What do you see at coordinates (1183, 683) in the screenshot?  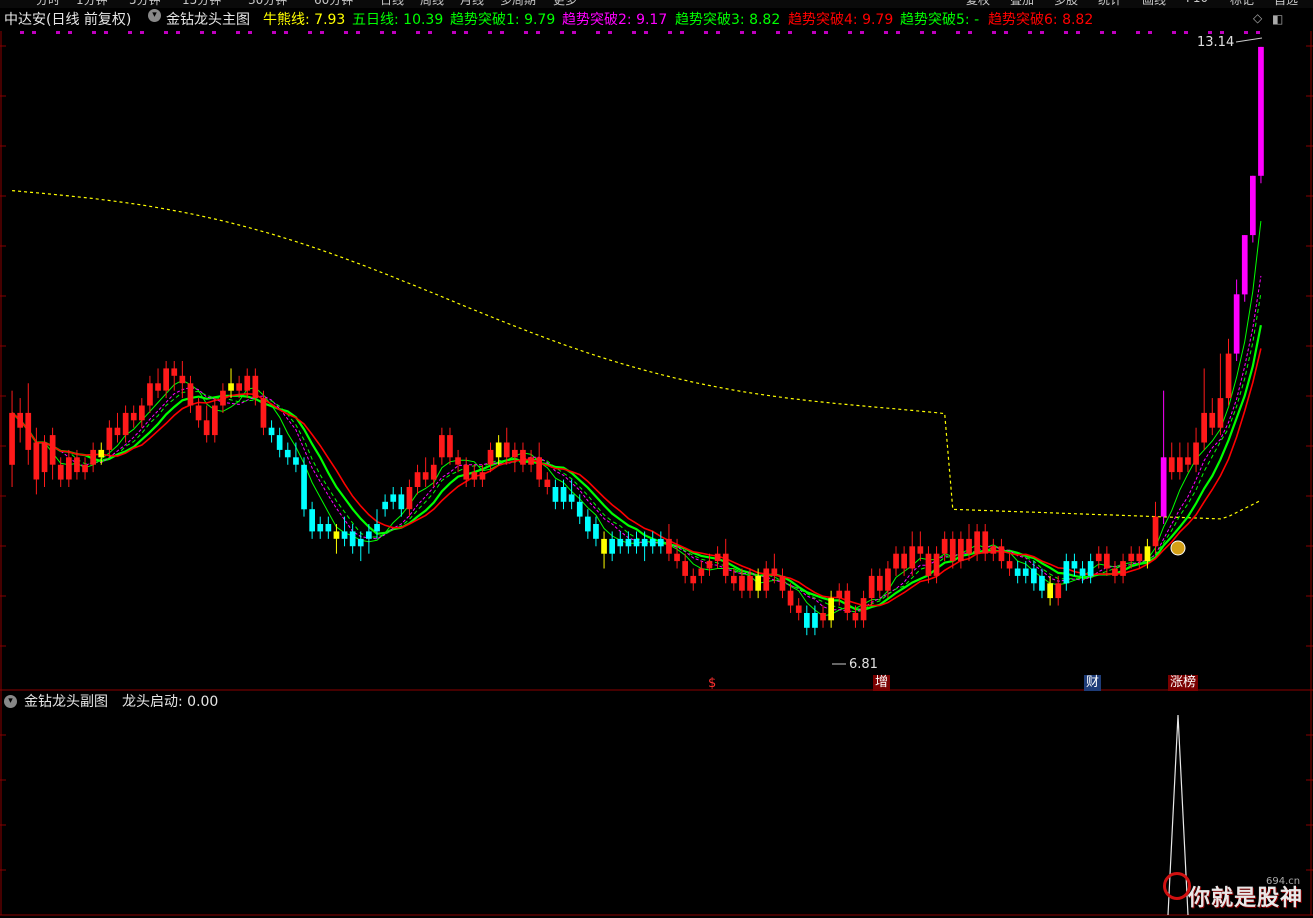 I see `gain-list-marker: 涨榜` at bounding box center [1183, 683].